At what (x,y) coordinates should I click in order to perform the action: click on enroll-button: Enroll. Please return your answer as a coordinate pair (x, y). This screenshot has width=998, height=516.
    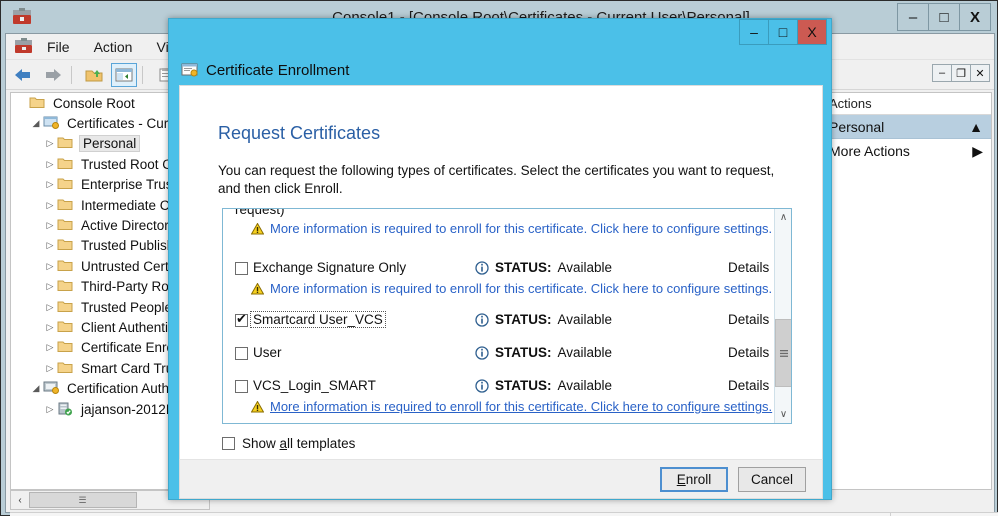
    Looking at the image, I should click on (694, 479).